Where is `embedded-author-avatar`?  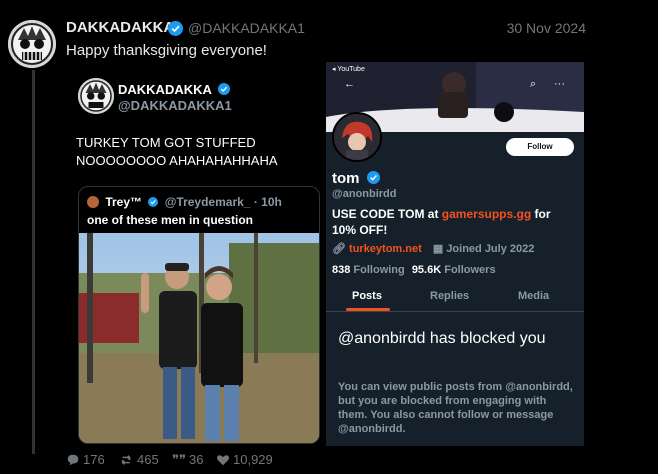
embedded-author-avatar is located at coordinates (96, 96).